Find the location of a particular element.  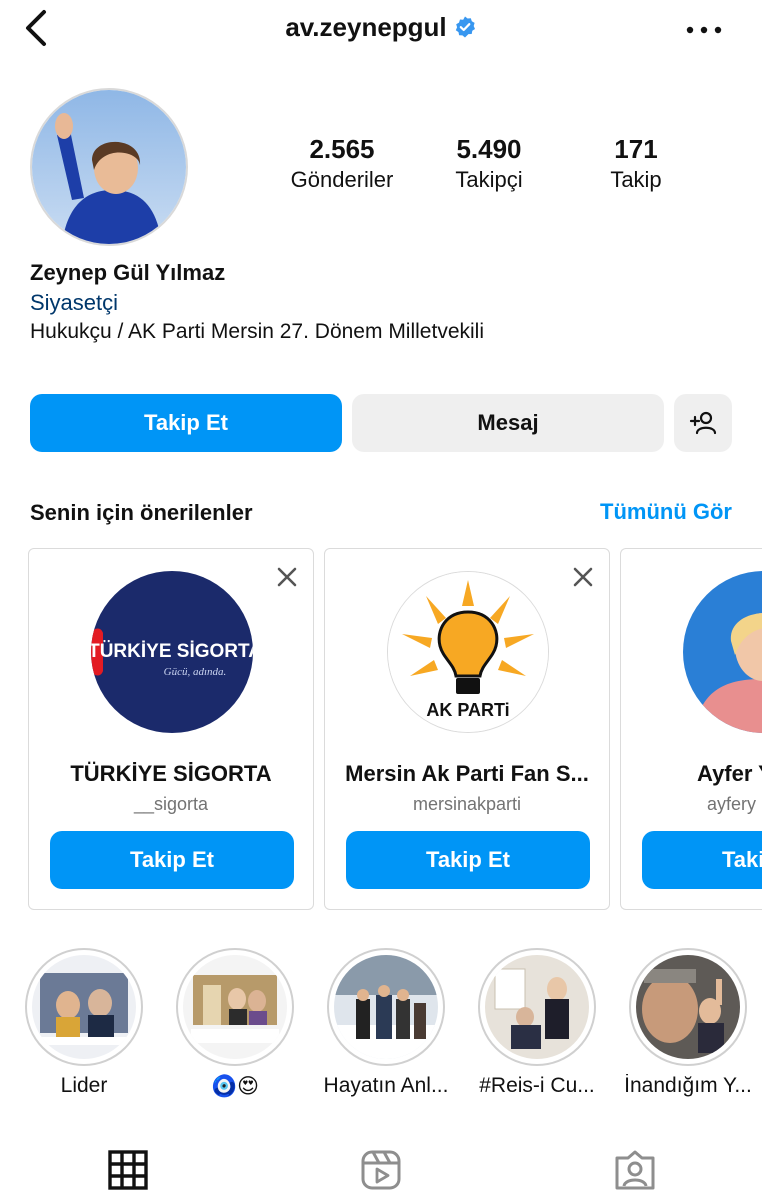

stat-posts-label: Gönderiler is located at coordinates (342, 179).